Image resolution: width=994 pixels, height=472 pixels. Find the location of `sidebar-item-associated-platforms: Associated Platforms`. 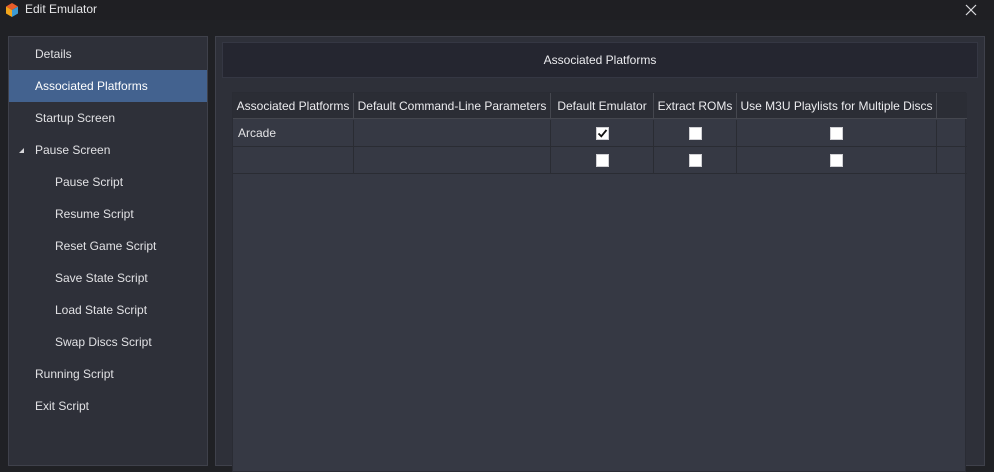

sidebar-item-associated-platforms: Associated Platforms is located at coordinates (108, 86).